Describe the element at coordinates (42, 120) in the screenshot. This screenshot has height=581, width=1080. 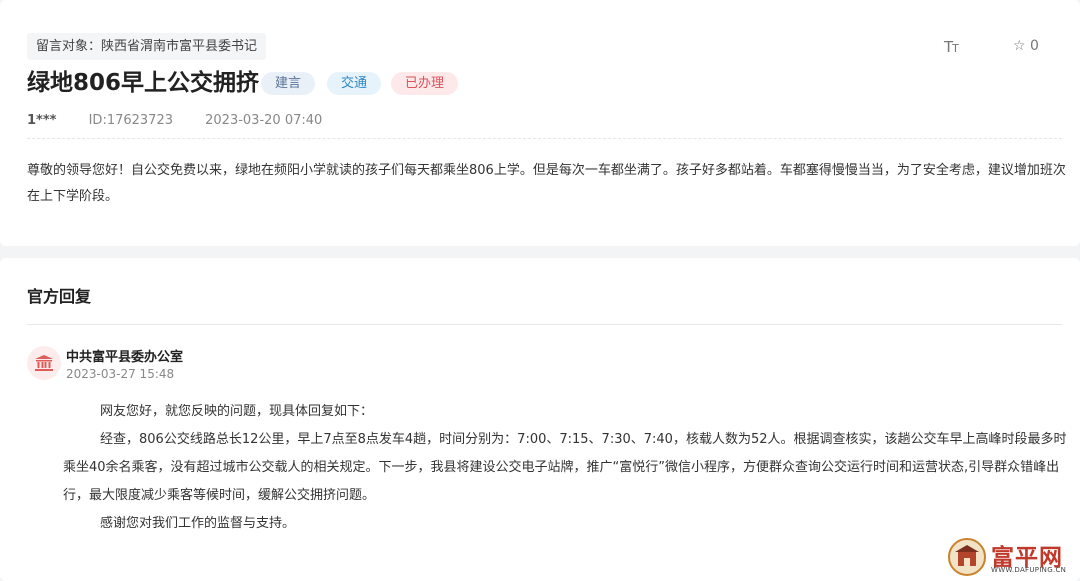
I see `message-user: 1***` at that location.